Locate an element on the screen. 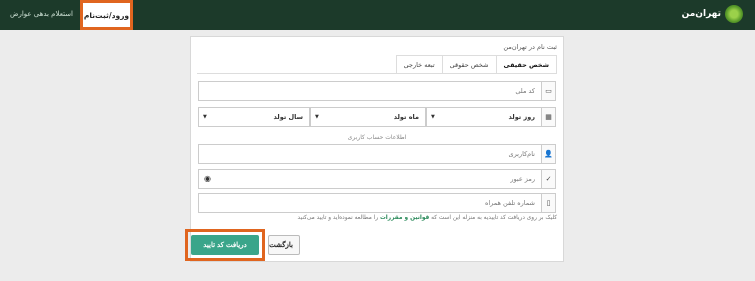  birth-month-select: ماه تولد ▼ is located at coordinates (368, 117).